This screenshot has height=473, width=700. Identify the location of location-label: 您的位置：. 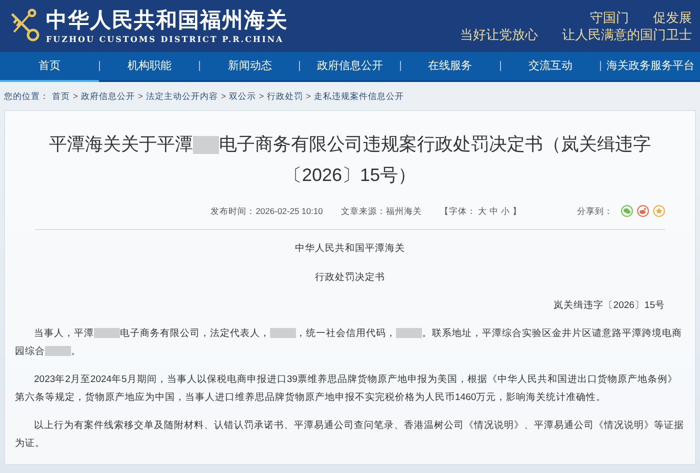
(26, 96).